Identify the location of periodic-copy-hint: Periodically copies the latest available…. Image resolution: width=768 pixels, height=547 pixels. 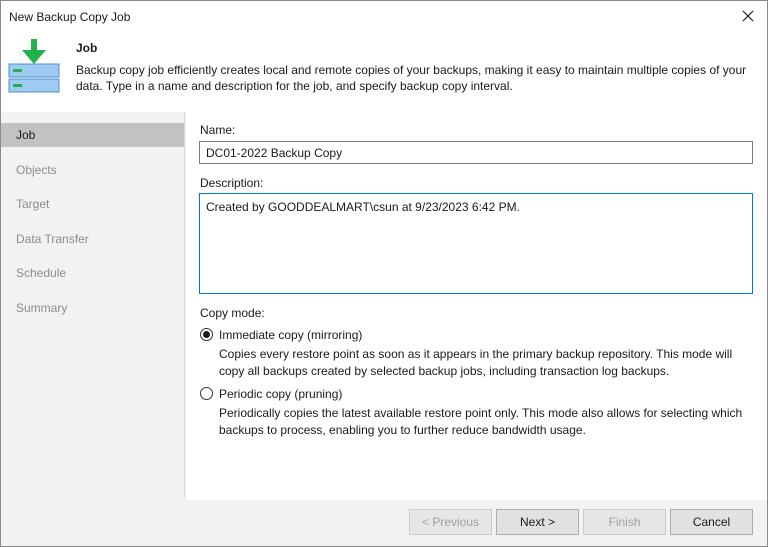
(481, 421).